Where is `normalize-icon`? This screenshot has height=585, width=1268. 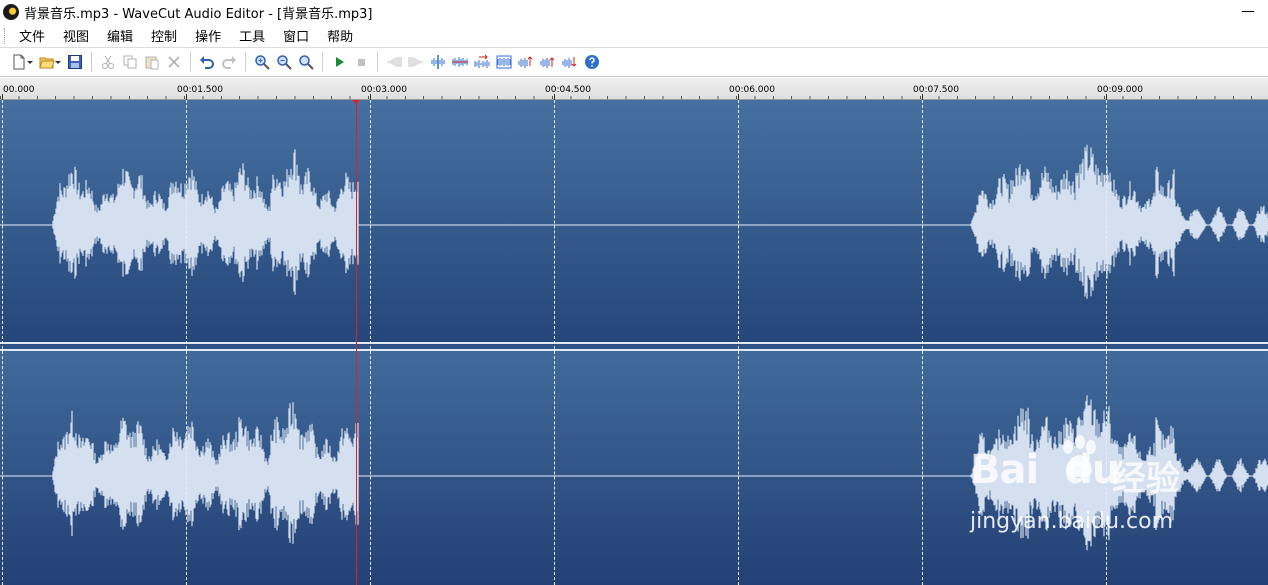
normalize-icon is located at coordinates (504, 62).